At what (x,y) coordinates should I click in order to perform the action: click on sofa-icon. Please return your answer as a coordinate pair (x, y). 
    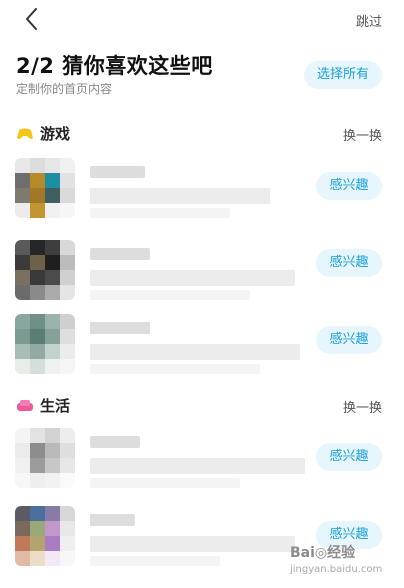
    Looking at the image, I should click on (25, 405).